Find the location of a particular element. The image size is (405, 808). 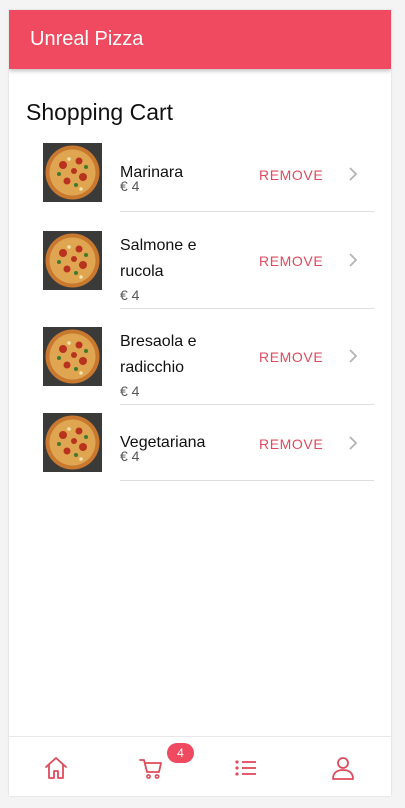

tab-profile is located at coordinates (343, 766).